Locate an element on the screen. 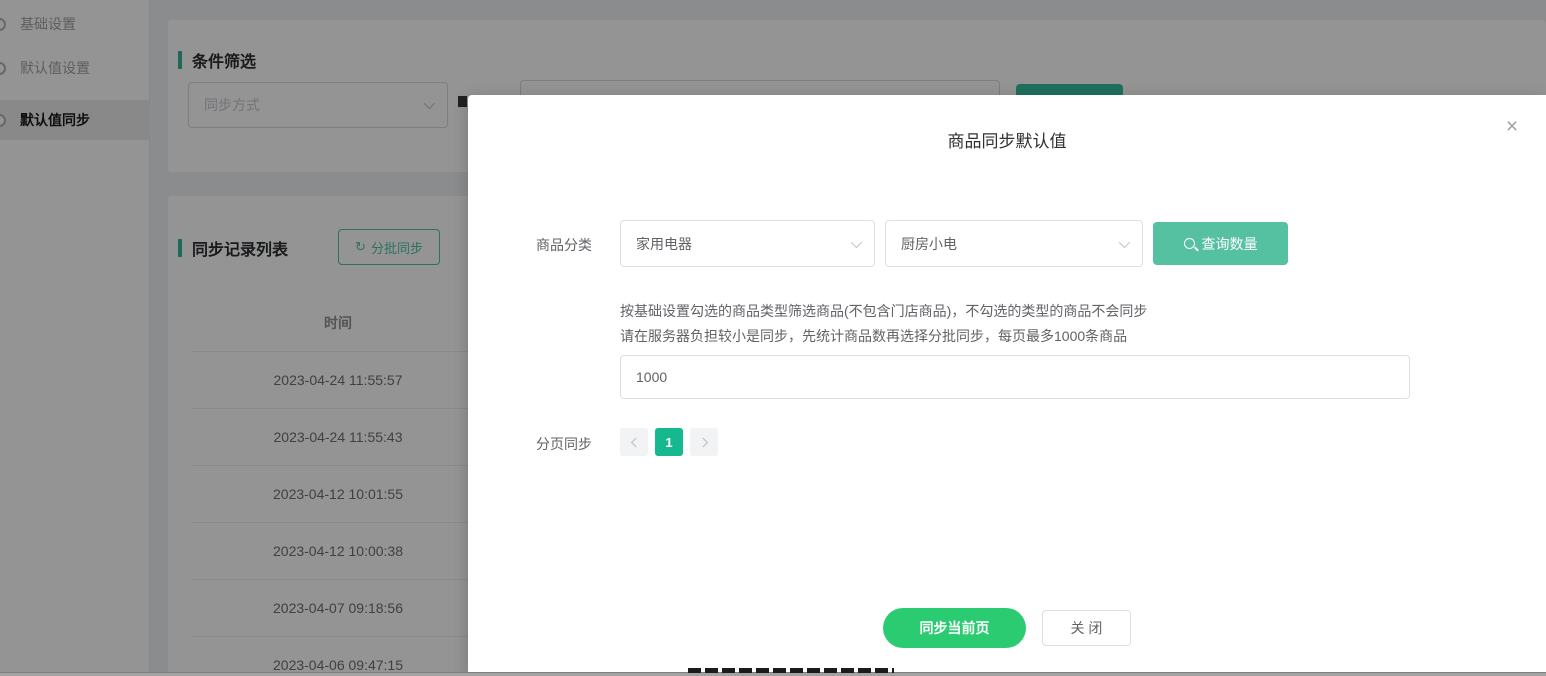 This screenshot has height=676, width=1546. modal-title: 商品同步默认值 is located at coordinates (1007, 141).